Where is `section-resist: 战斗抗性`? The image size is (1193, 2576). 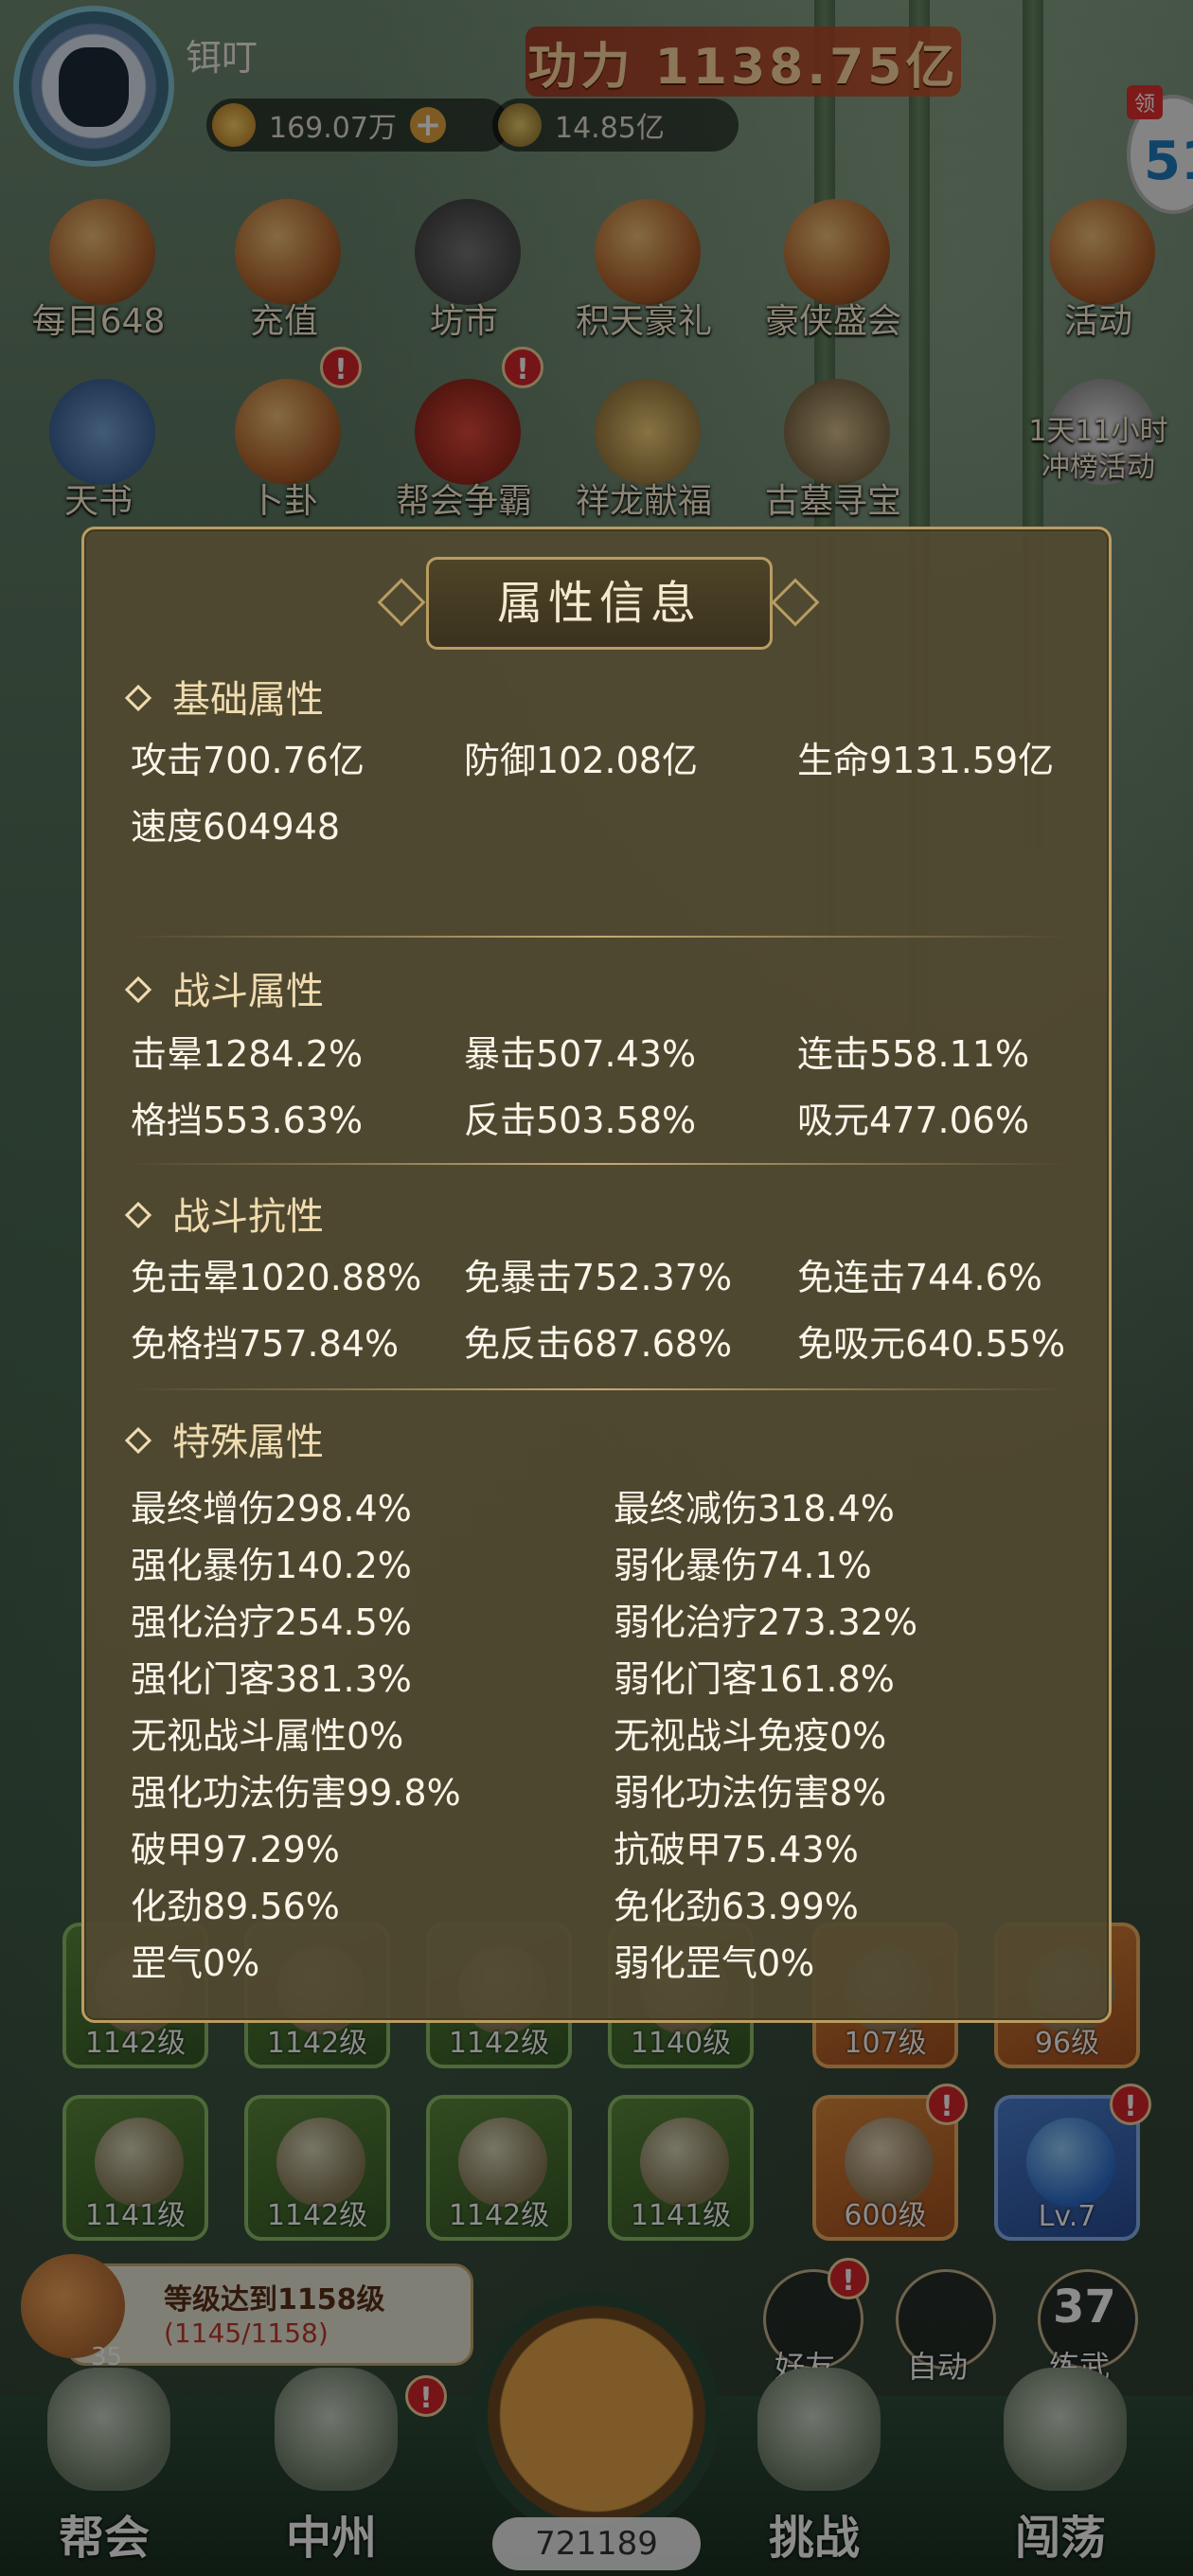 section-resist: 战斗抗性 is located at coordinates (224, 1213).